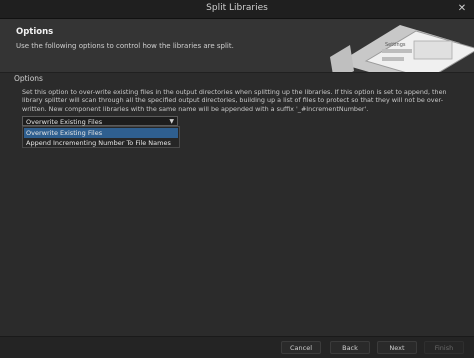 The height and width of the screenshot is (358, 474). I want to click on back-button: Back, so click(350, 347).